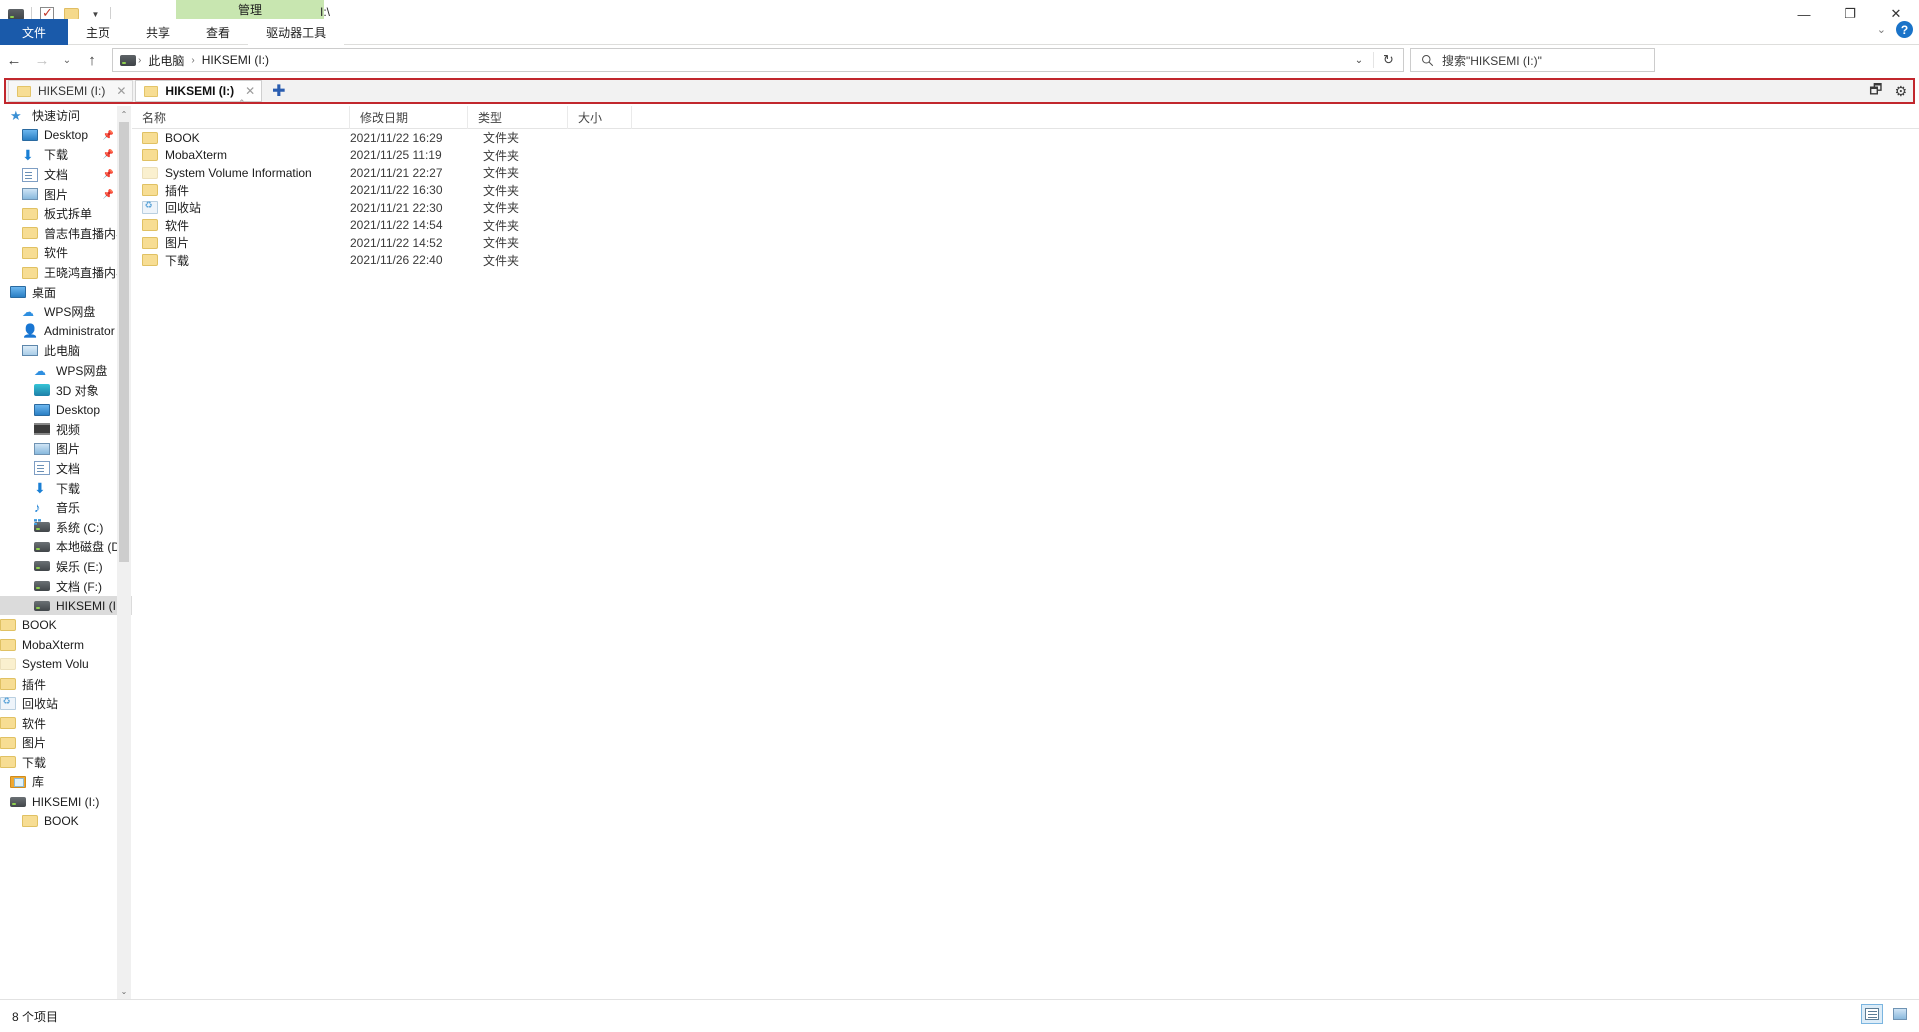 The height and width of the screenshot is (1032, 1919). I want to click on sidebar-item: ⬇ 下载, so click(66, 488).